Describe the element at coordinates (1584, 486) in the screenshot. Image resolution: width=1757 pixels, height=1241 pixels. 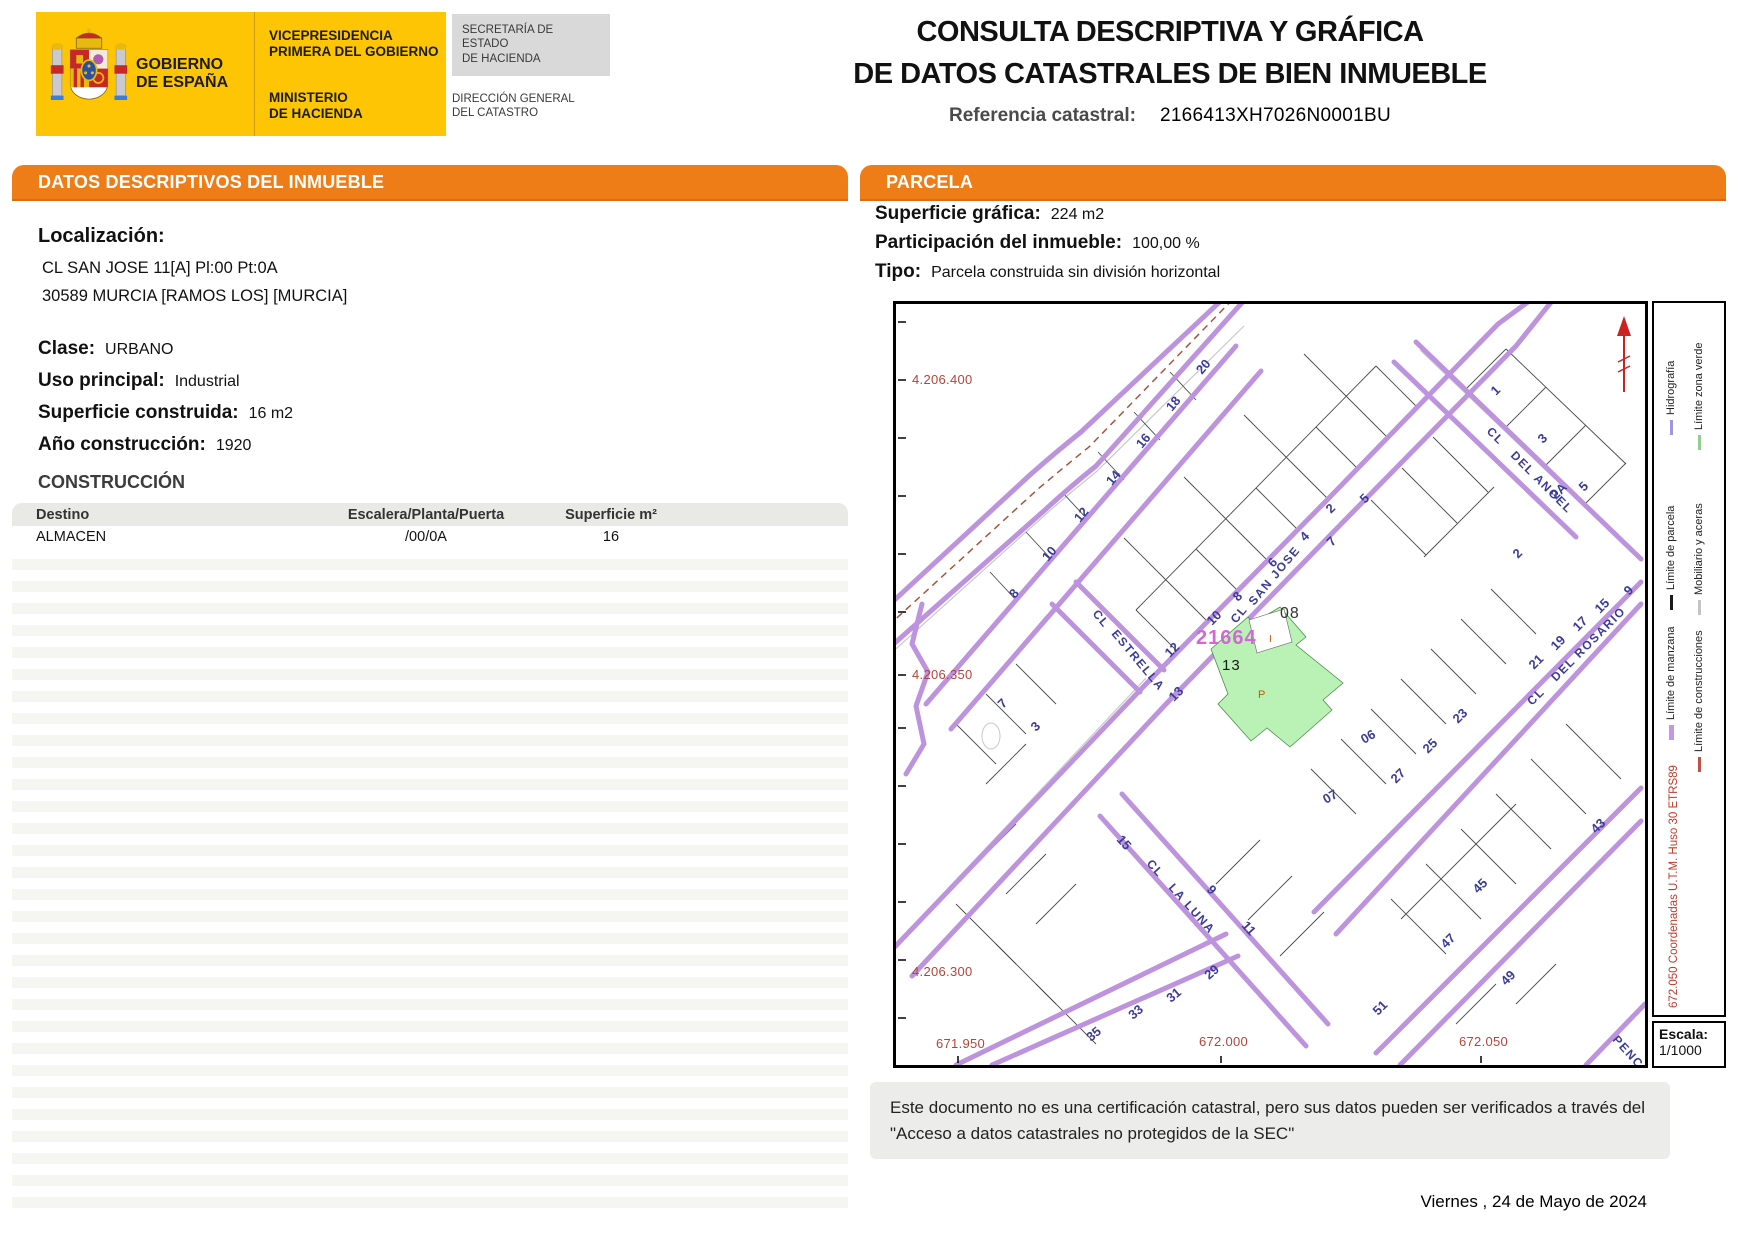
I see `map-label: 5` at that location.